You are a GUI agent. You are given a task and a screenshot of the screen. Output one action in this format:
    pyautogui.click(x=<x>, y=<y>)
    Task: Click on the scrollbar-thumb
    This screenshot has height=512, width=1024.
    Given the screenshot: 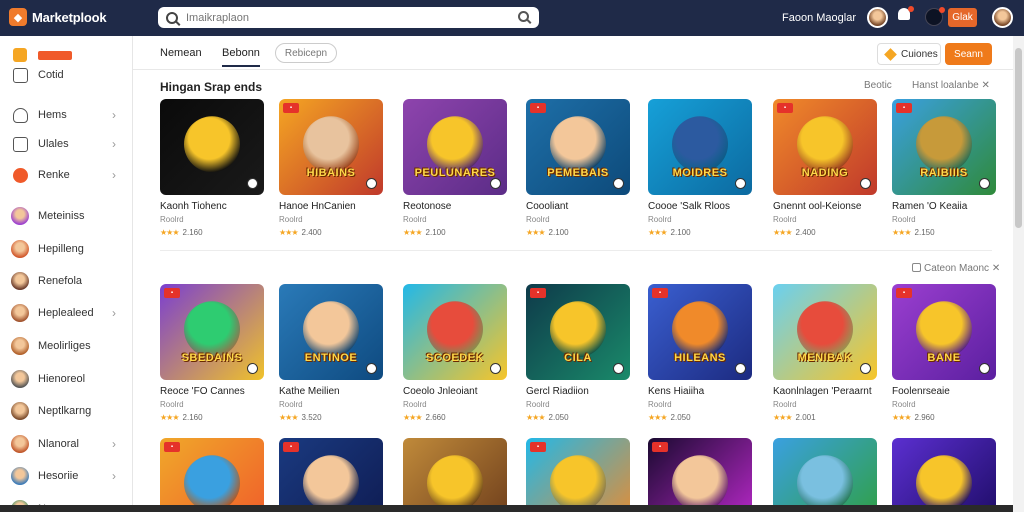 What is the action you would take?
    pyautogui.click(x=1018, y=138)
    